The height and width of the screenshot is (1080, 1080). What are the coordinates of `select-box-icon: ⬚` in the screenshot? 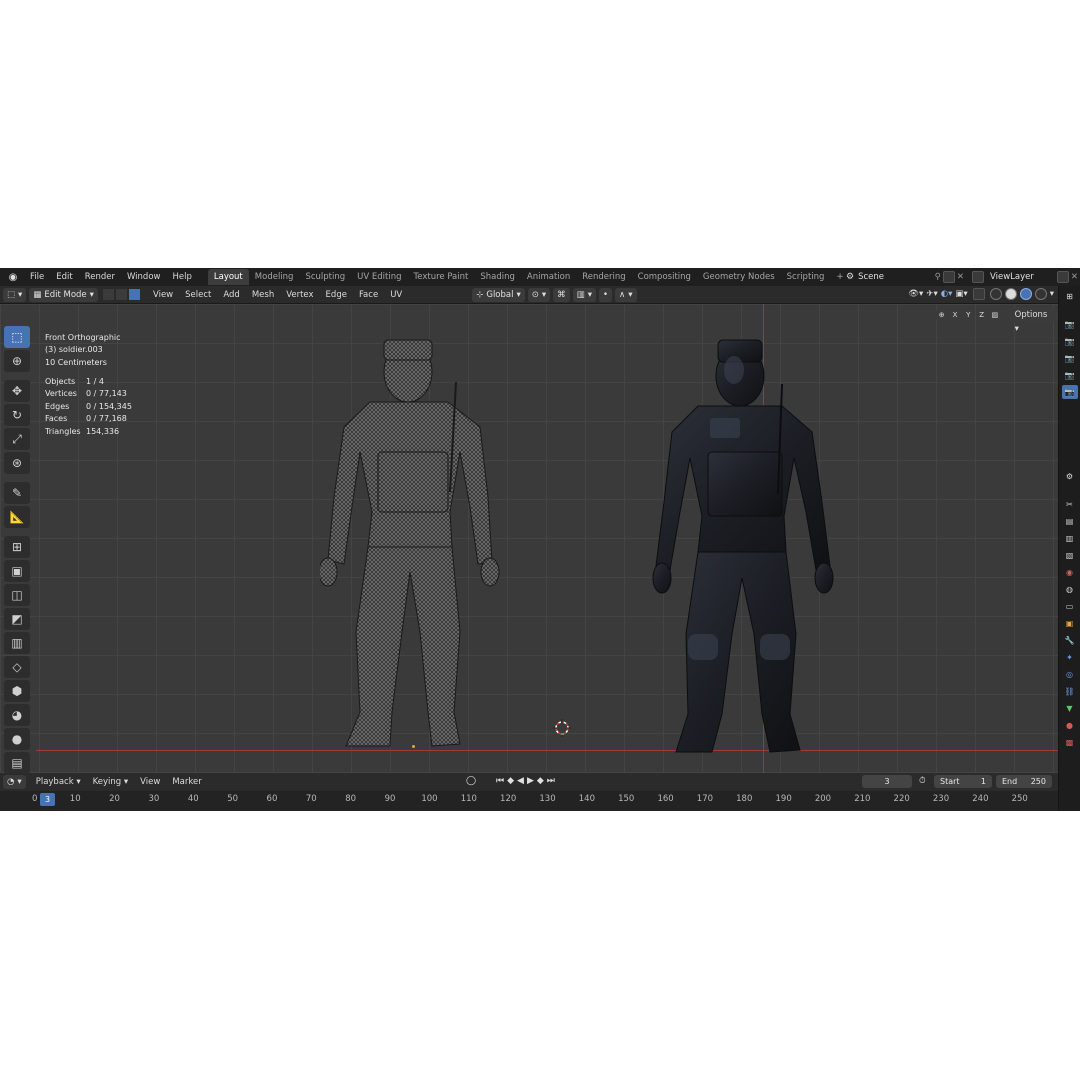 It's located at (17, 337).